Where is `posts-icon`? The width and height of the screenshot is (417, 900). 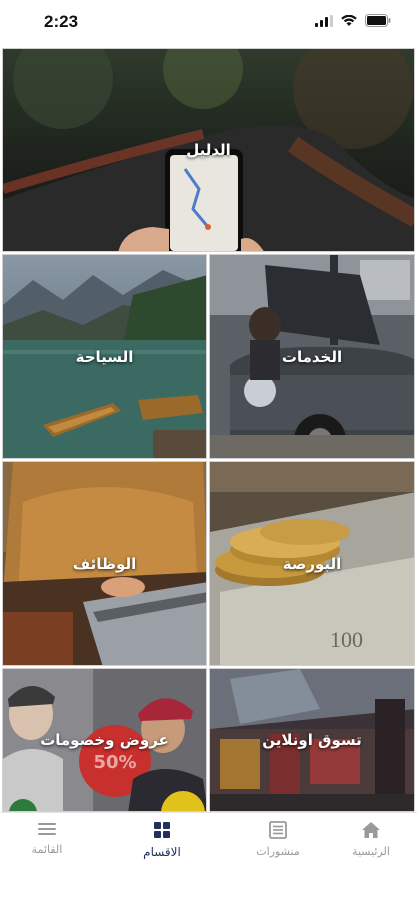
posts-icon is located at coordinates (278, 830).